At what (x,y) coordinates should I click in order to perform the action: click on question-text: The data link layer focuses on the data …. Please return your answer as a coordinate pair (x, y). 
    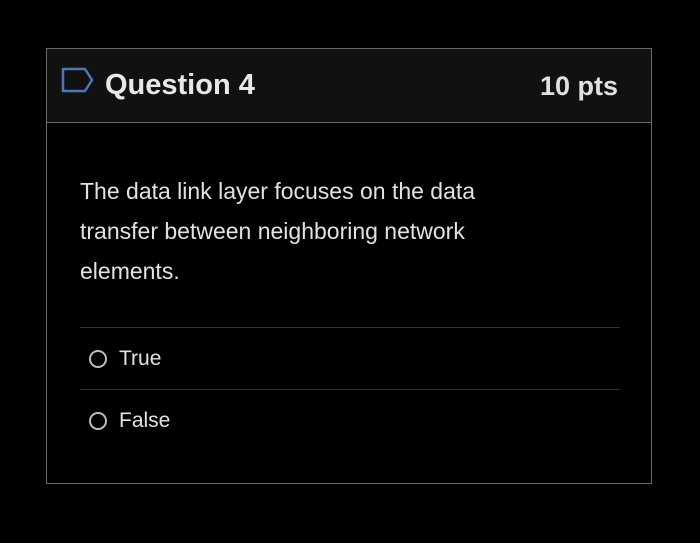
    Looking at the image, I should click on (278, 231).